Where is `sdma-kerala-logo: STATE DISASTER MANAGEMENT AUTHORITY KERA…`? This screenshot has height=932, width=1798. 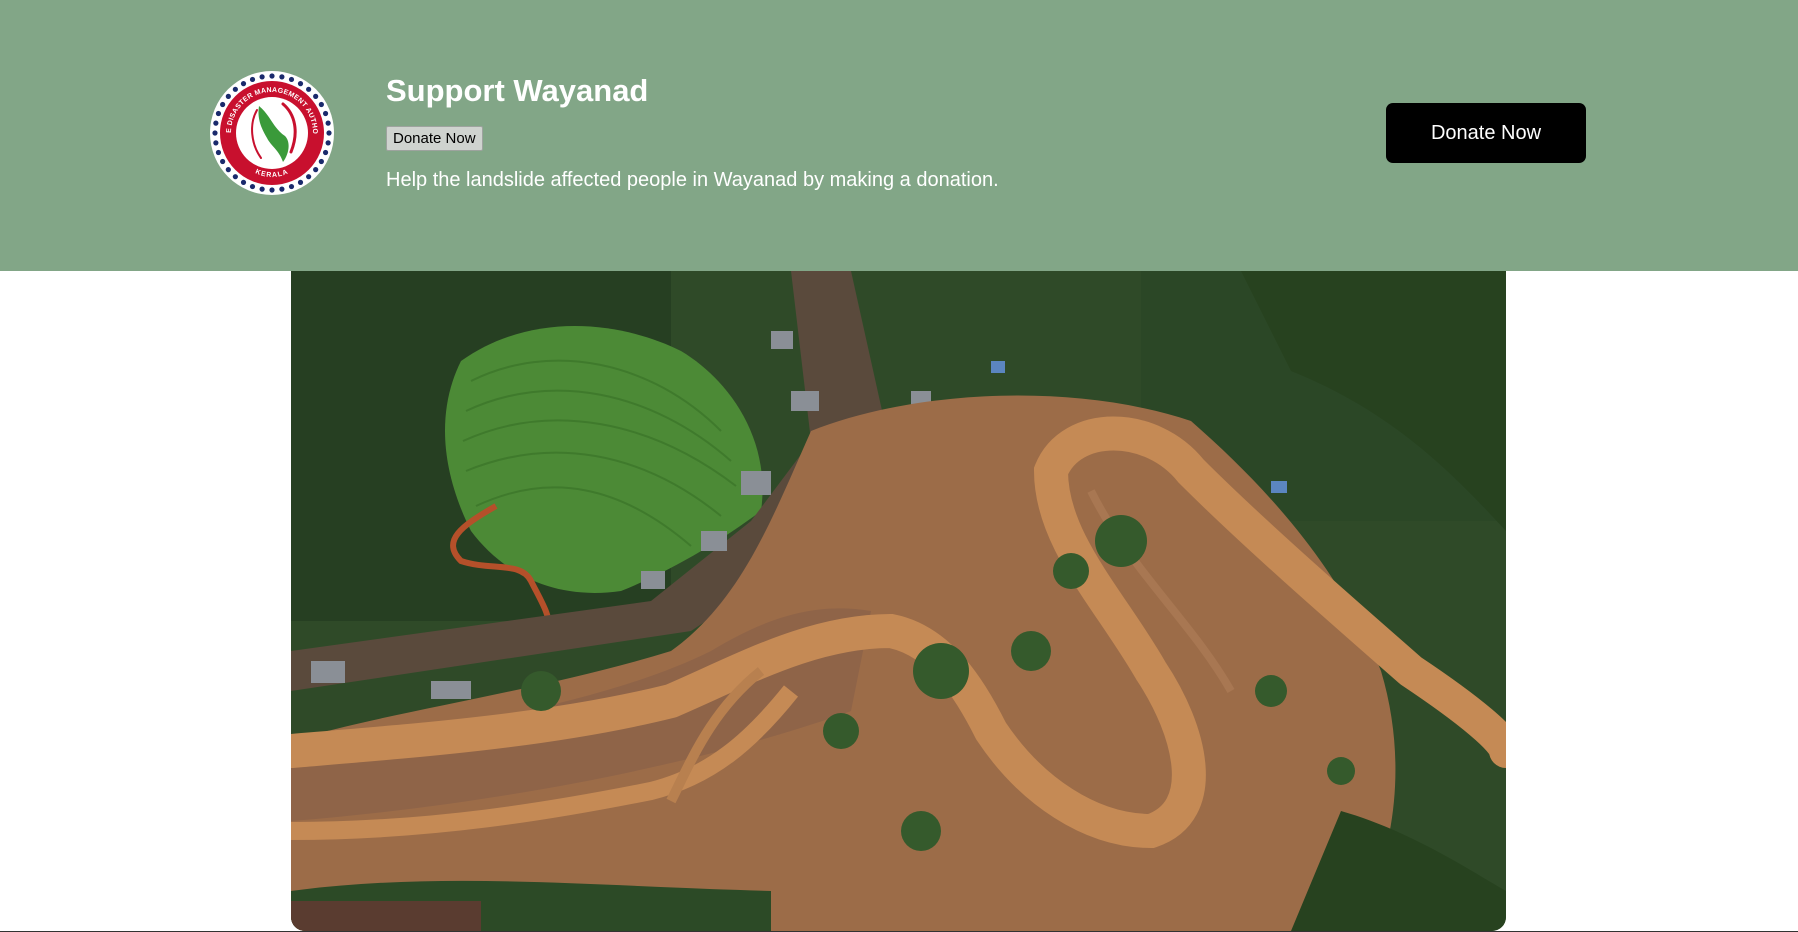 sdma-kerala-logo: STATE DISASTER MANAGEMENT AUTHORITY KERA… is located at coordinates (271, 132).